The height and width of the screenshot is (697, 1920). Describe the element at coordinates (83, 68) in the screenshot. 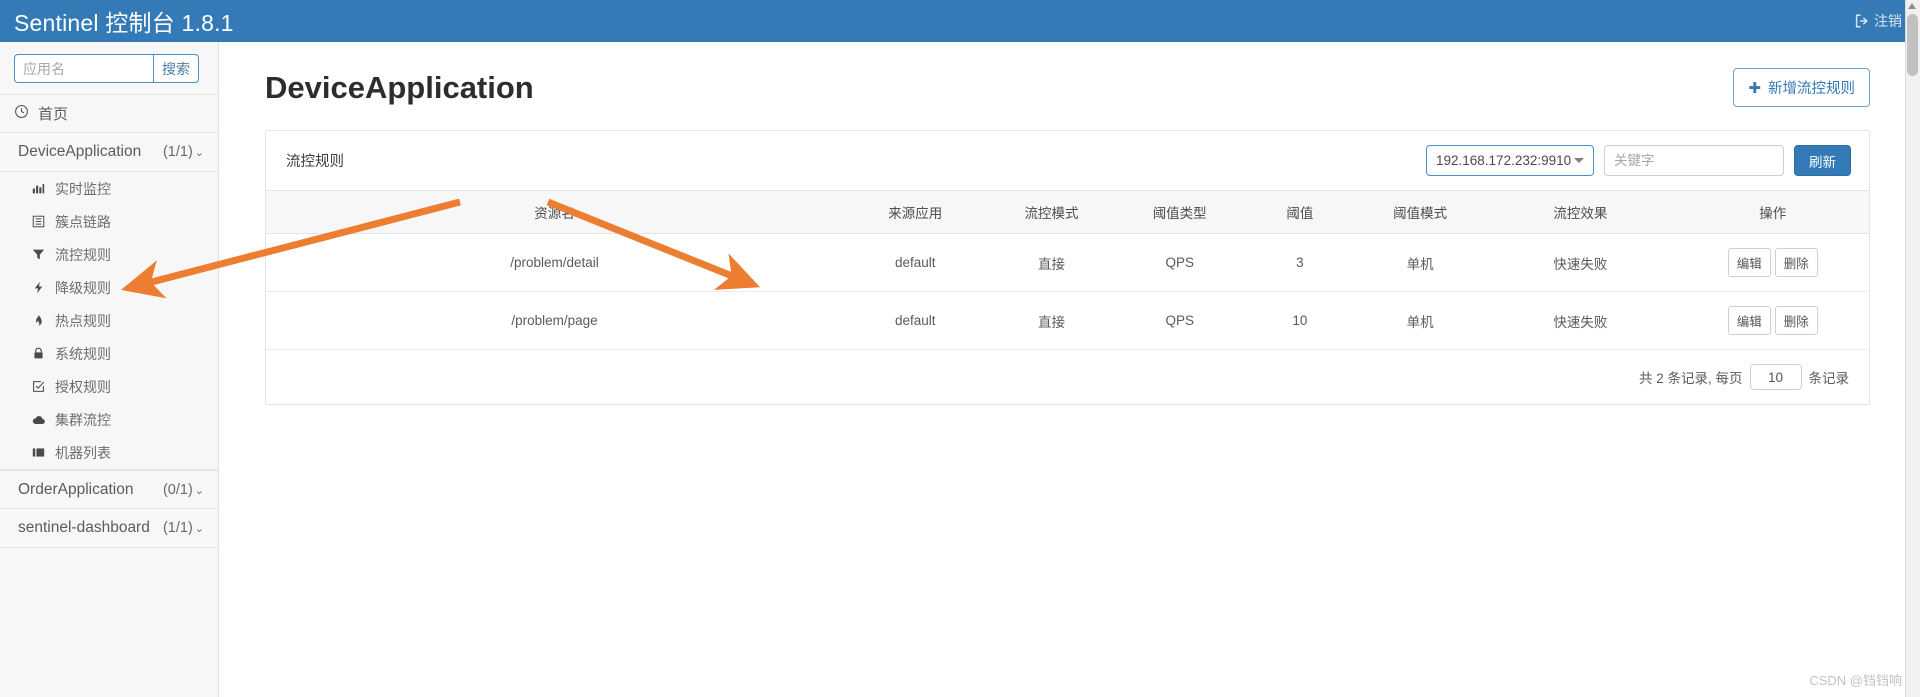

I see `app-search-input` at that location.